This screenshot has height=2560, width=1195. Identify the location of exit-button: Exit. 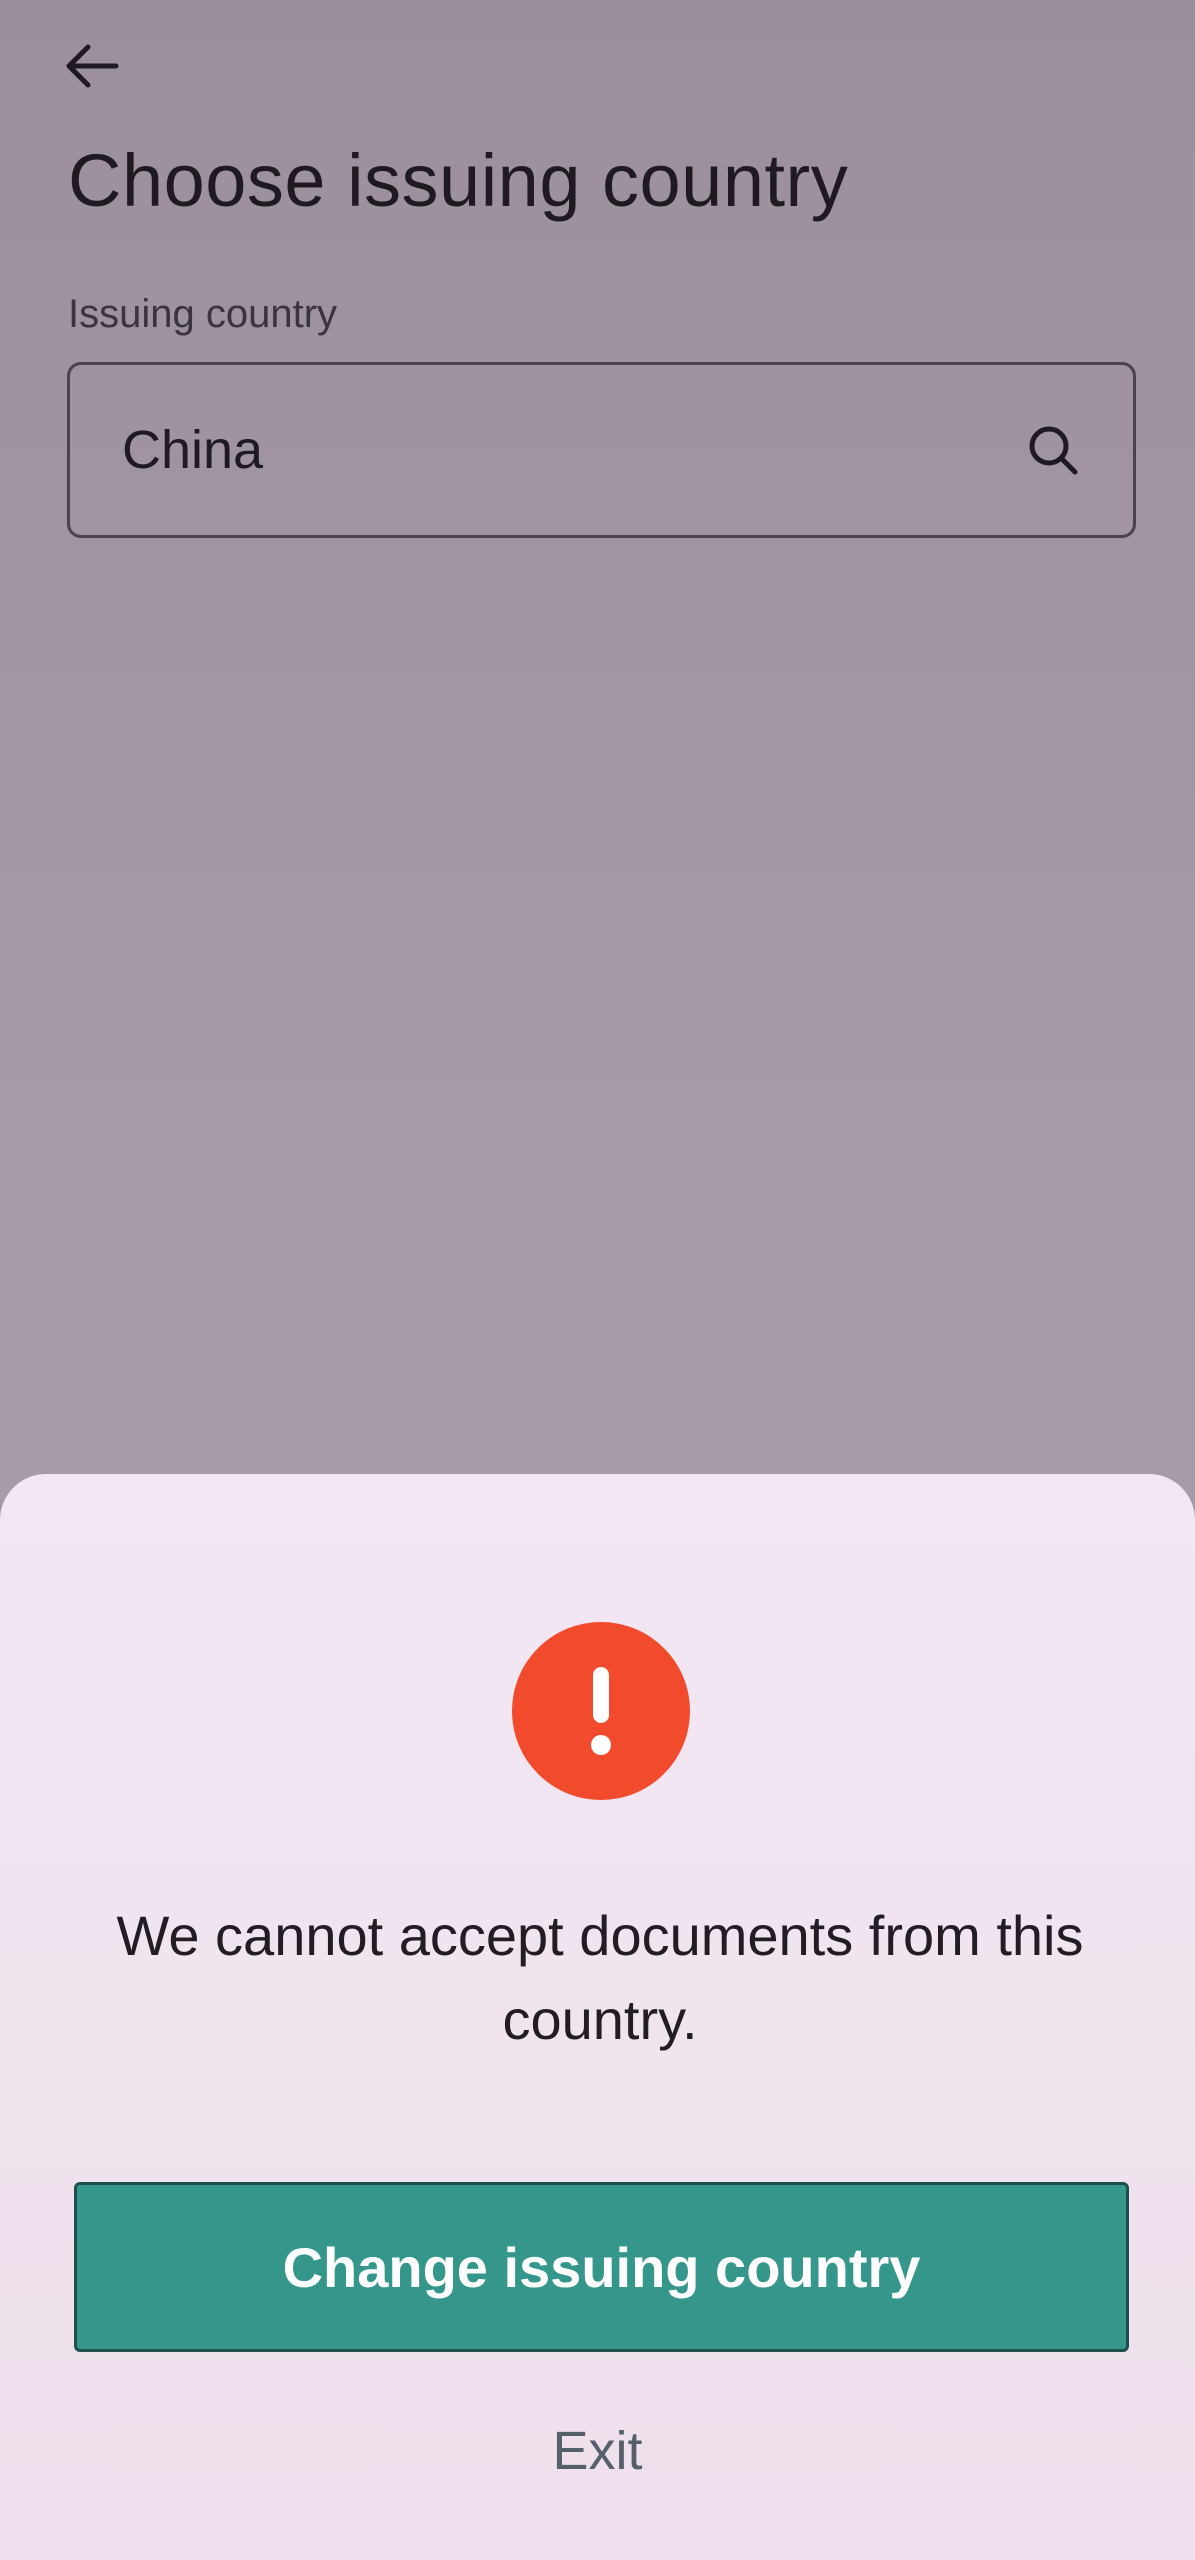
(597, 2451).